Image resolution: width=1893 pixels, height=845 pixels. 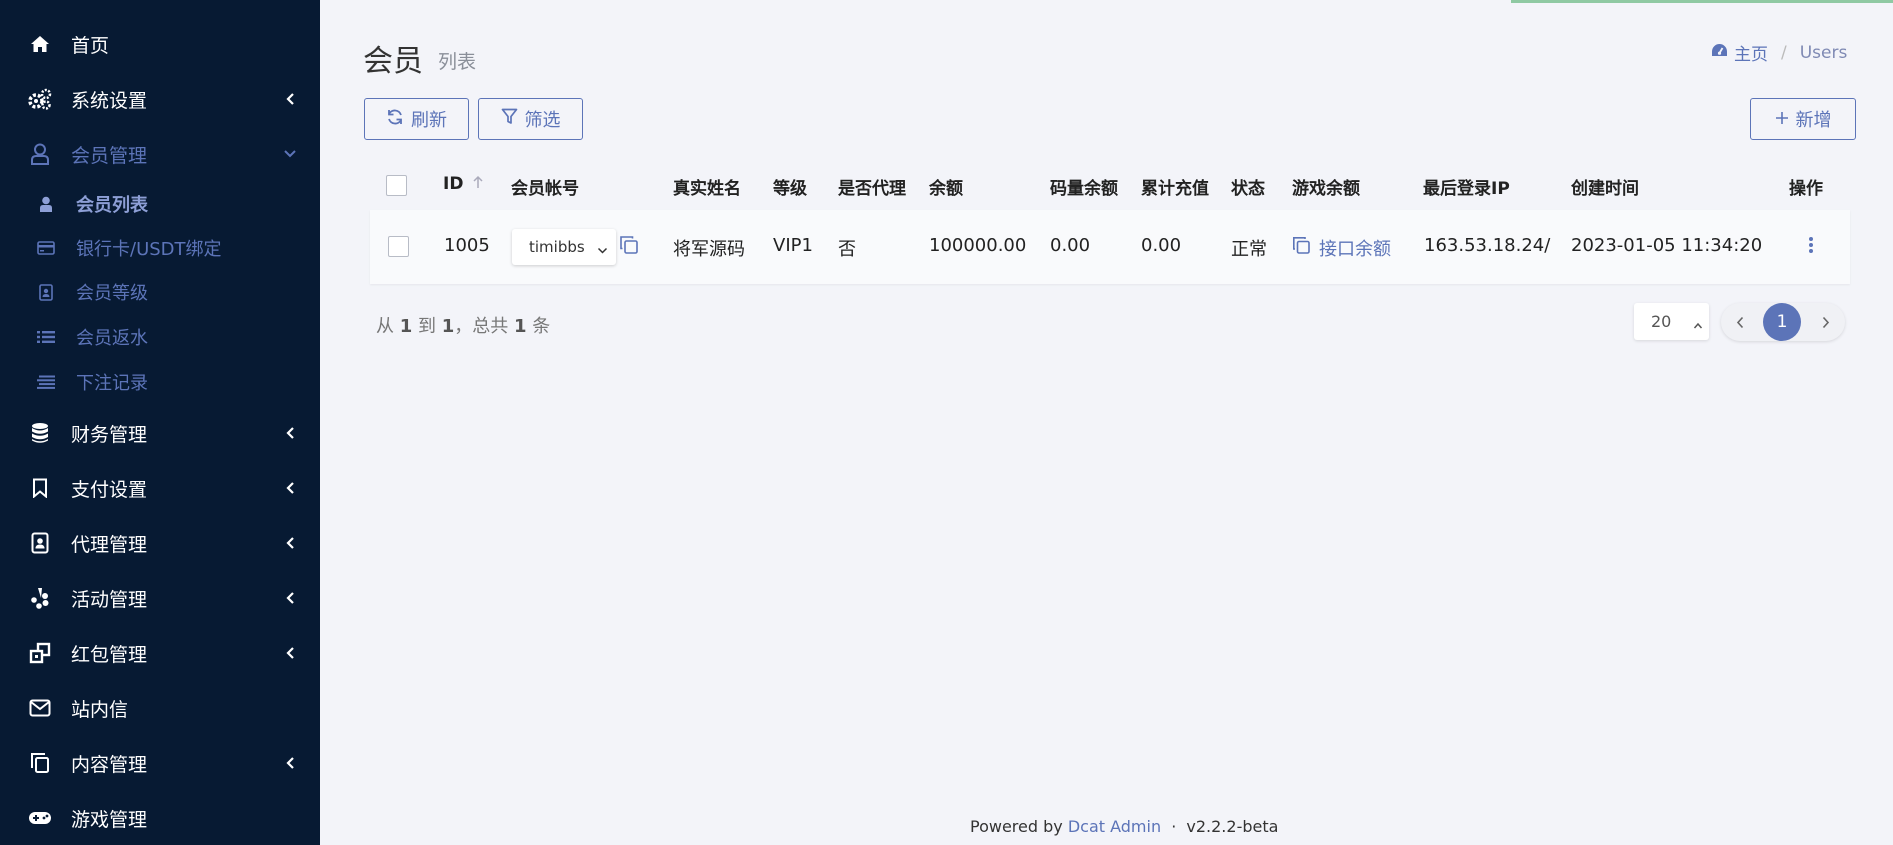 What do you see at coordinates (109, 100) in the screenshot?
I see `nav-label: 系统设置` at bounding box center [109, 100].